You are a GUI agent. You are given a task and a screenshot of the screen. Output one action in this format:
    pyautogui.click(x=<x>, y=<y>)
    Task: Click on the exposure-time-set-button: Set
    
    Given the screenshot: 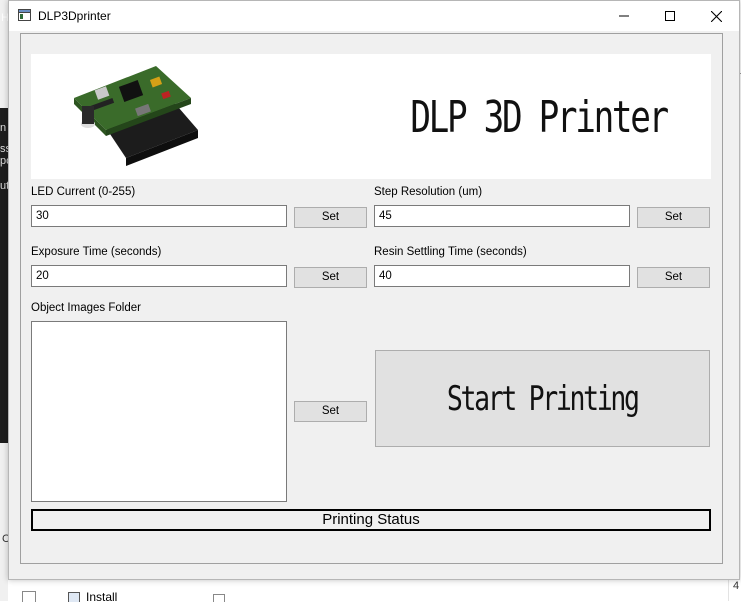 What is the action you would take?
    pyautogui.click(x=330, y=277)
    